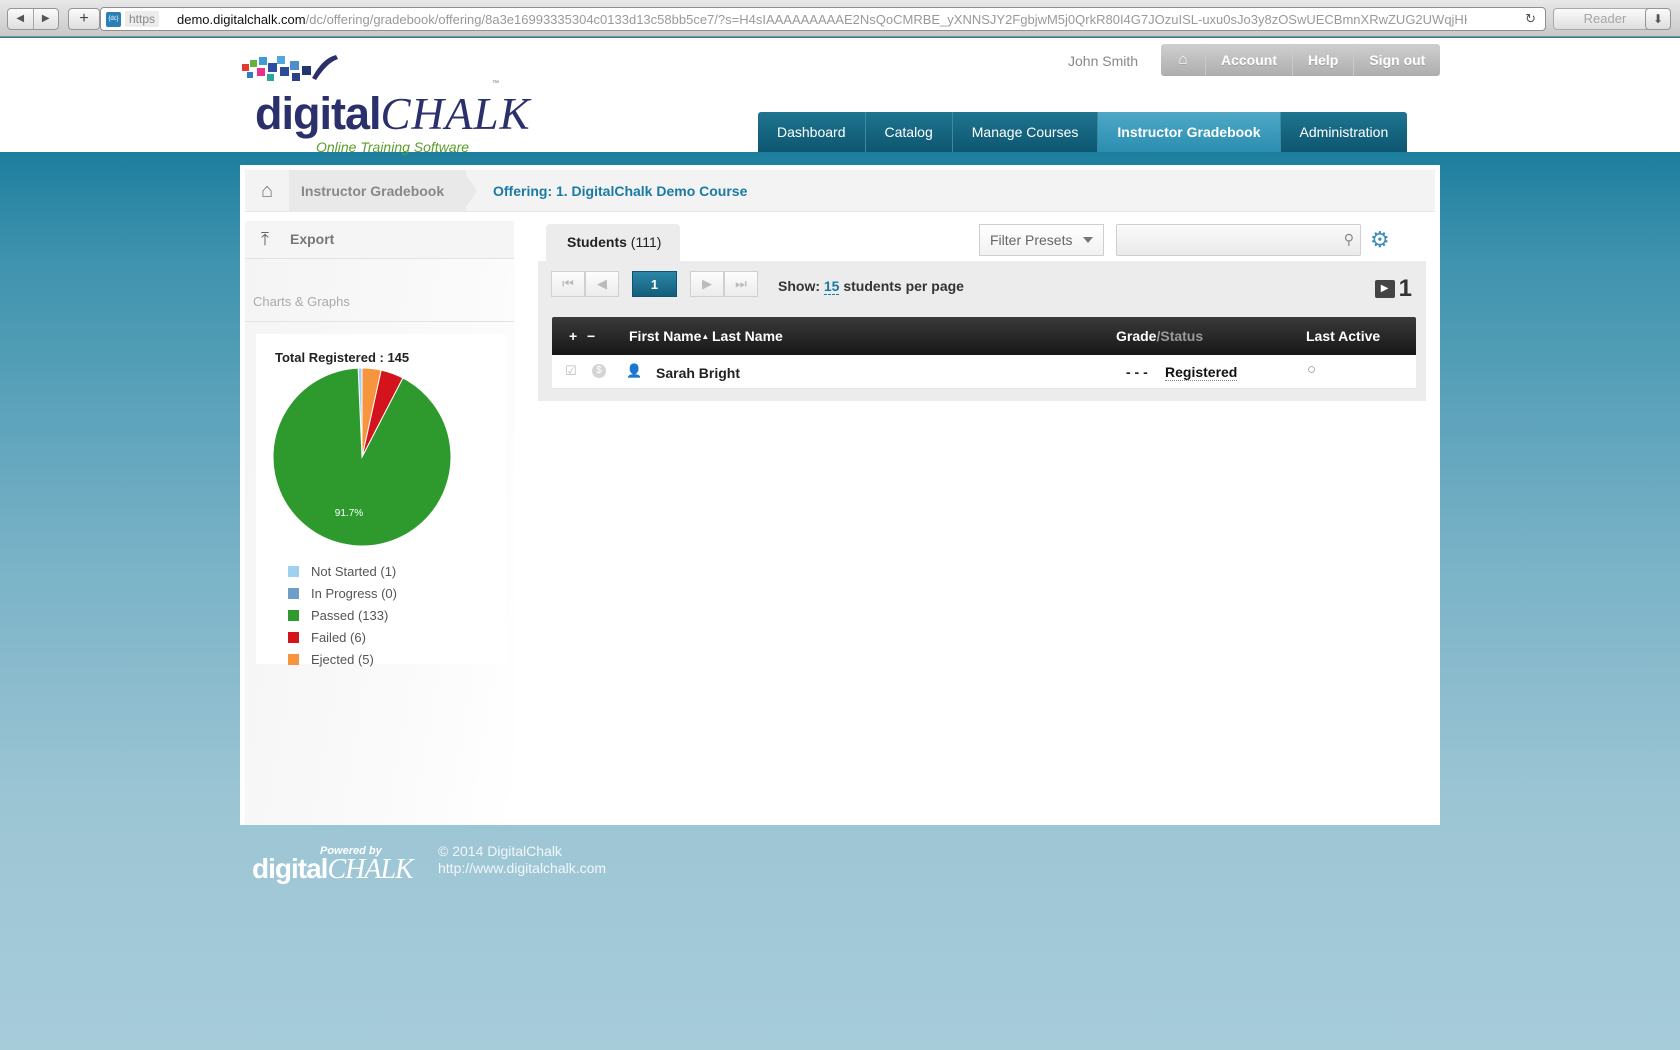 The height and width of the screenshot is (1050, 1680). What do you see at coordinates (45, 19) in the screenshot?
I see `forward-button: ▶` at bounding box center [45, 19].